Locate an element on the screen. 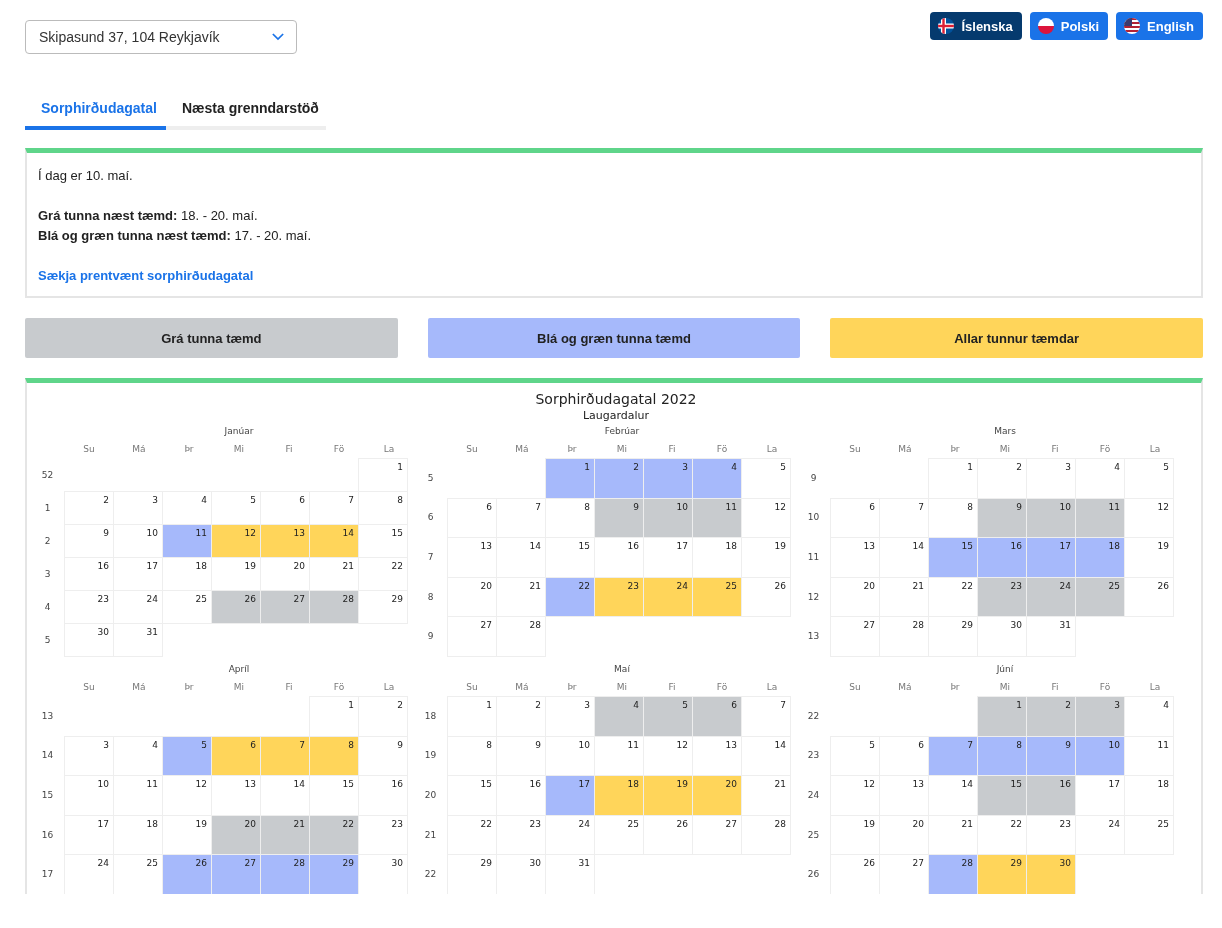 Image resolution: width=1222 pixels, height=928 pixels. language-button: English is located at coordinates (1159, 26).